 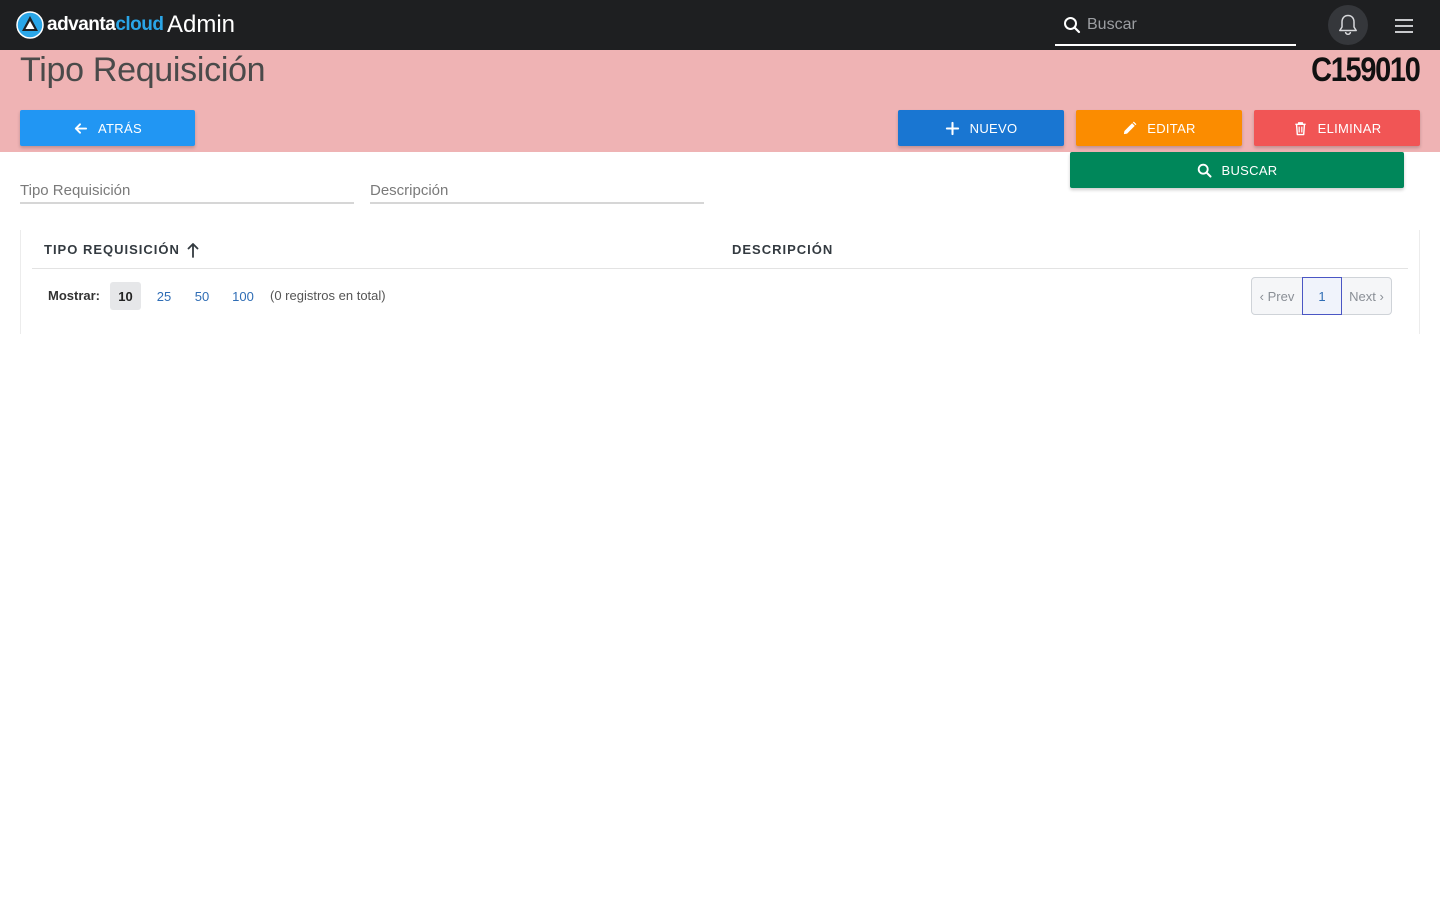 What do you see at coordinates (143, 70) in the screenshot?
I see `page-title: Tipo Requisición` at bounding box center [143, 70].